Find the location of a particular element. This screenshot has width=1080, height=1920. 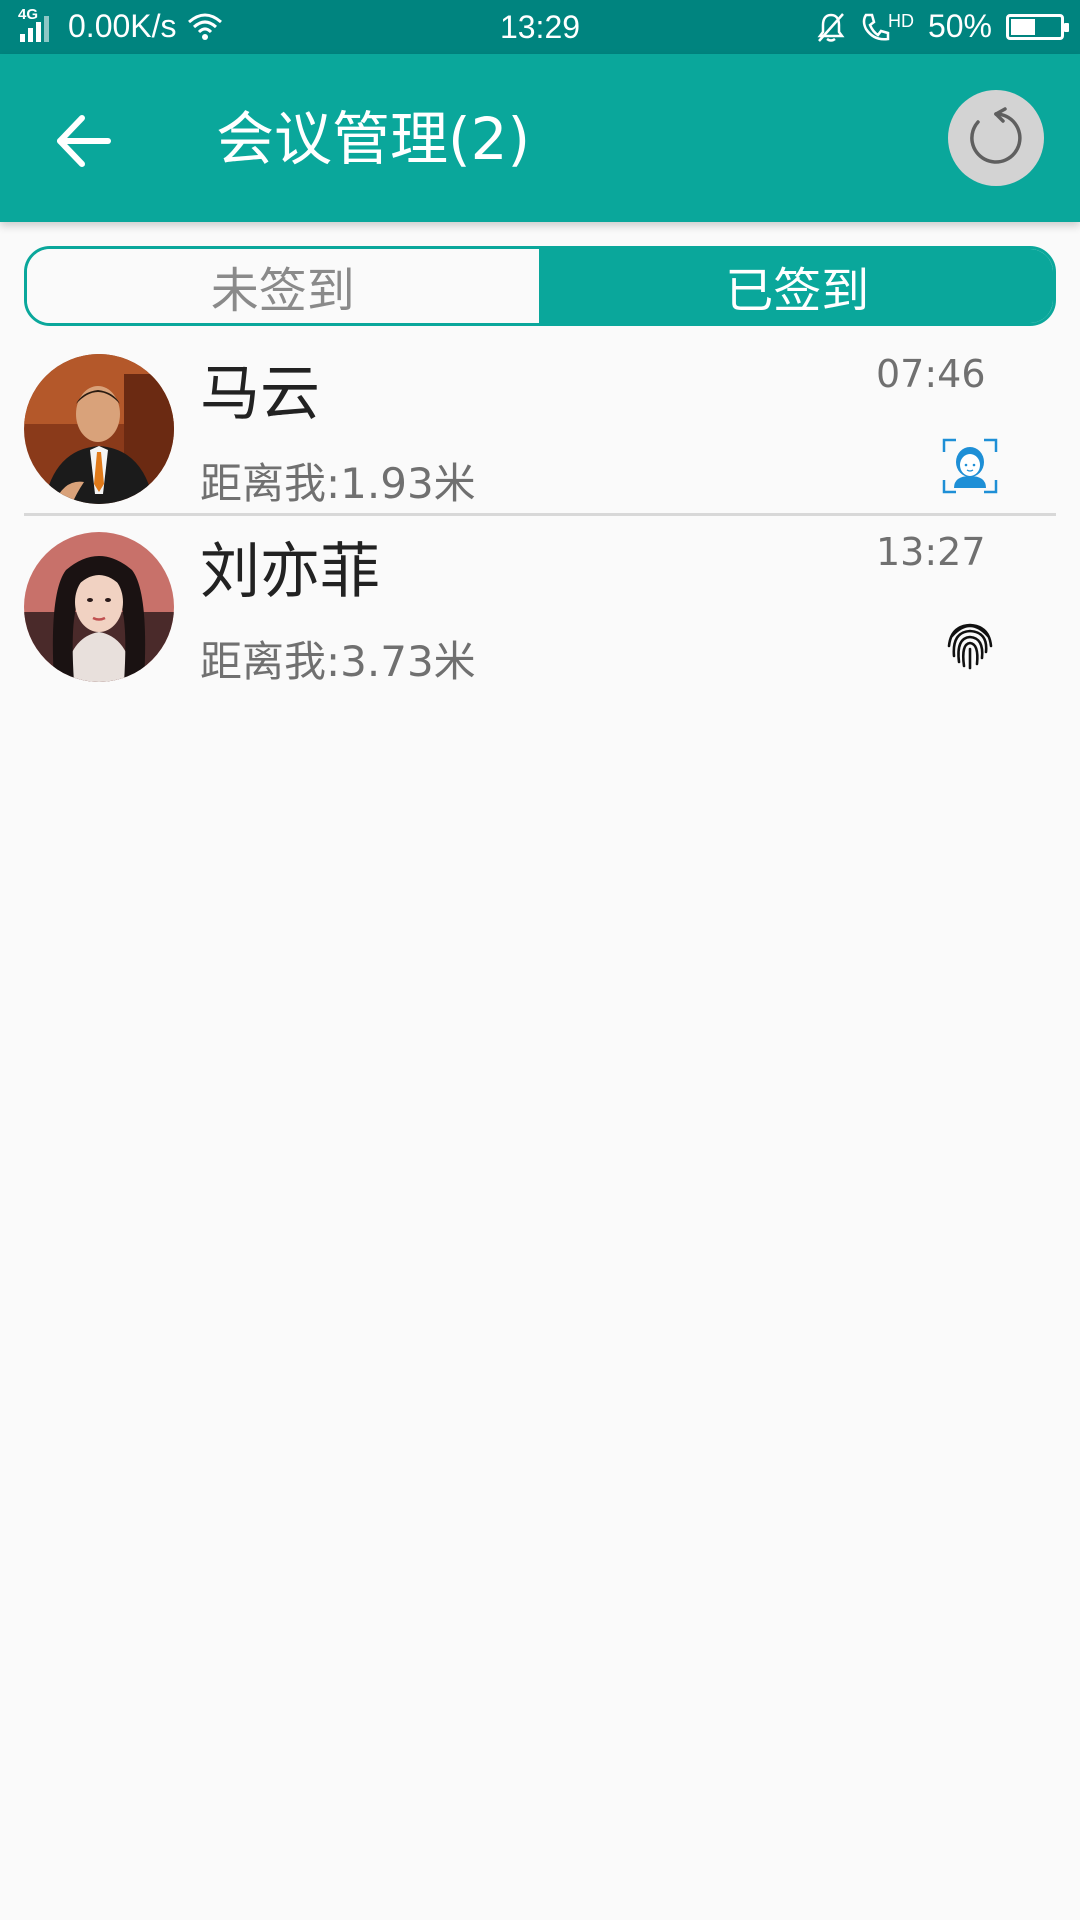

attendee-name: 马云 is located at coordinates (260, 394).